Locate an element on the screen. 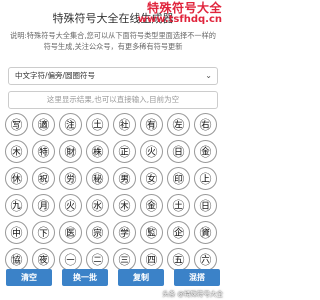 Image resolution: width=320 pixels, height=300 pixels. symbol-cell: ㊂ is located at coordinates (124, 259).